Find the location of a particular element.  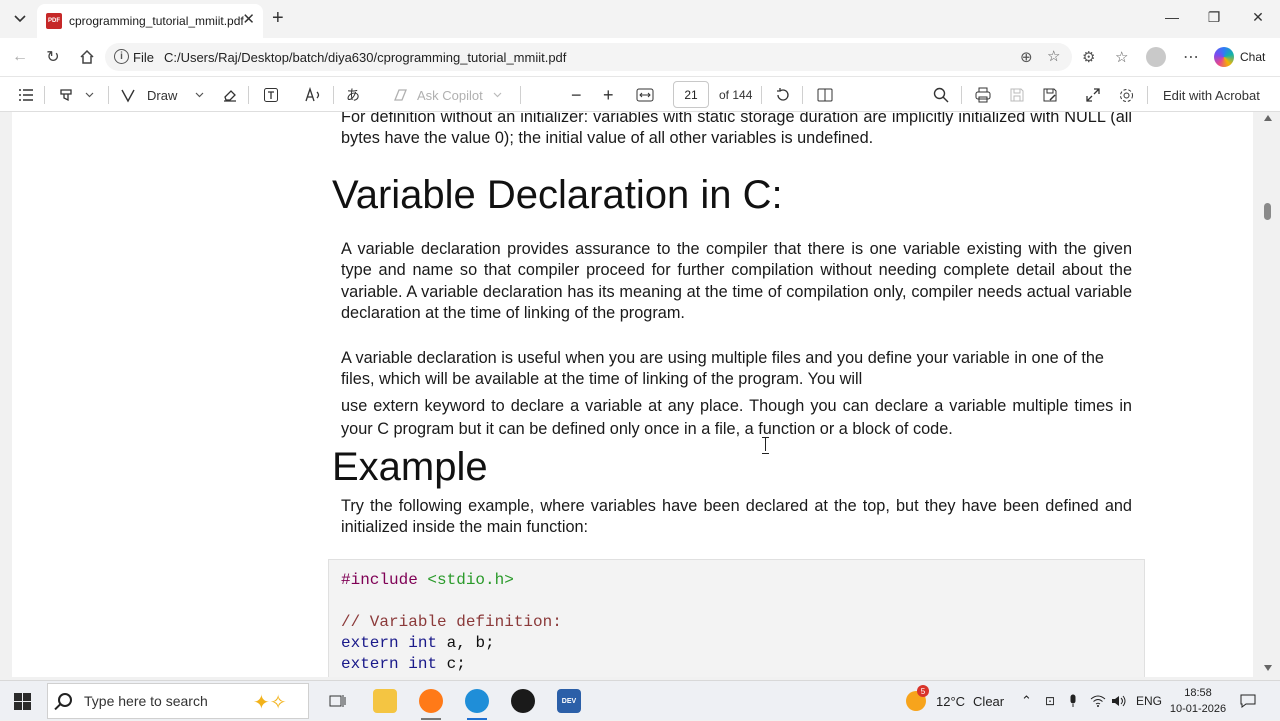

extensions-icon: ⚙ is located at coordinates (1088, 57).